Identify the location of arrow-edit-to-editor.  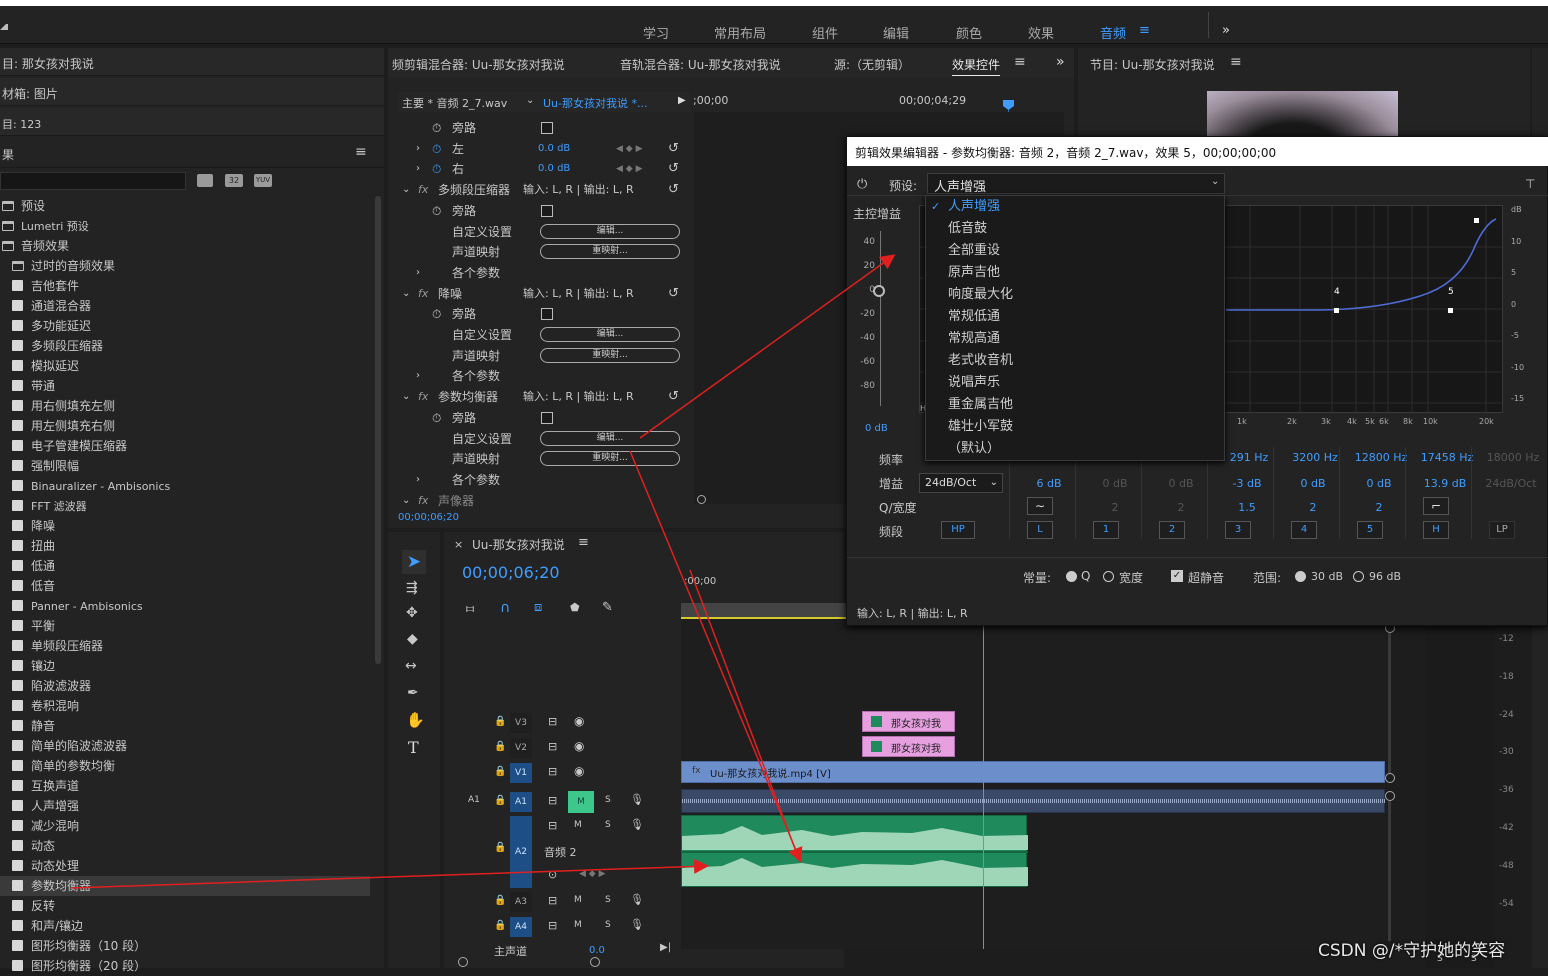
(767, 346).